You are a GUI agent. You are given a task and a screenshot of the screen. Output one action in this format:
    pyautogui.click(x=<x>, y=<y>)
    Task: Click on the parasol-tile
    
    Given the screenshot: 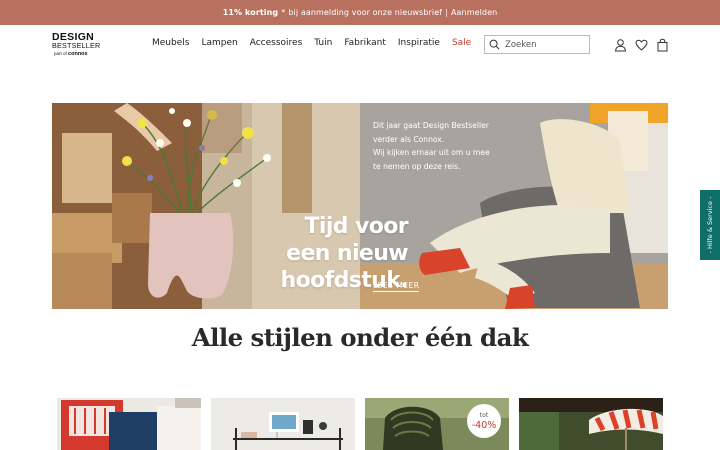 What is the action you would take?
    pyautogui.click(x=591, y=424)
    